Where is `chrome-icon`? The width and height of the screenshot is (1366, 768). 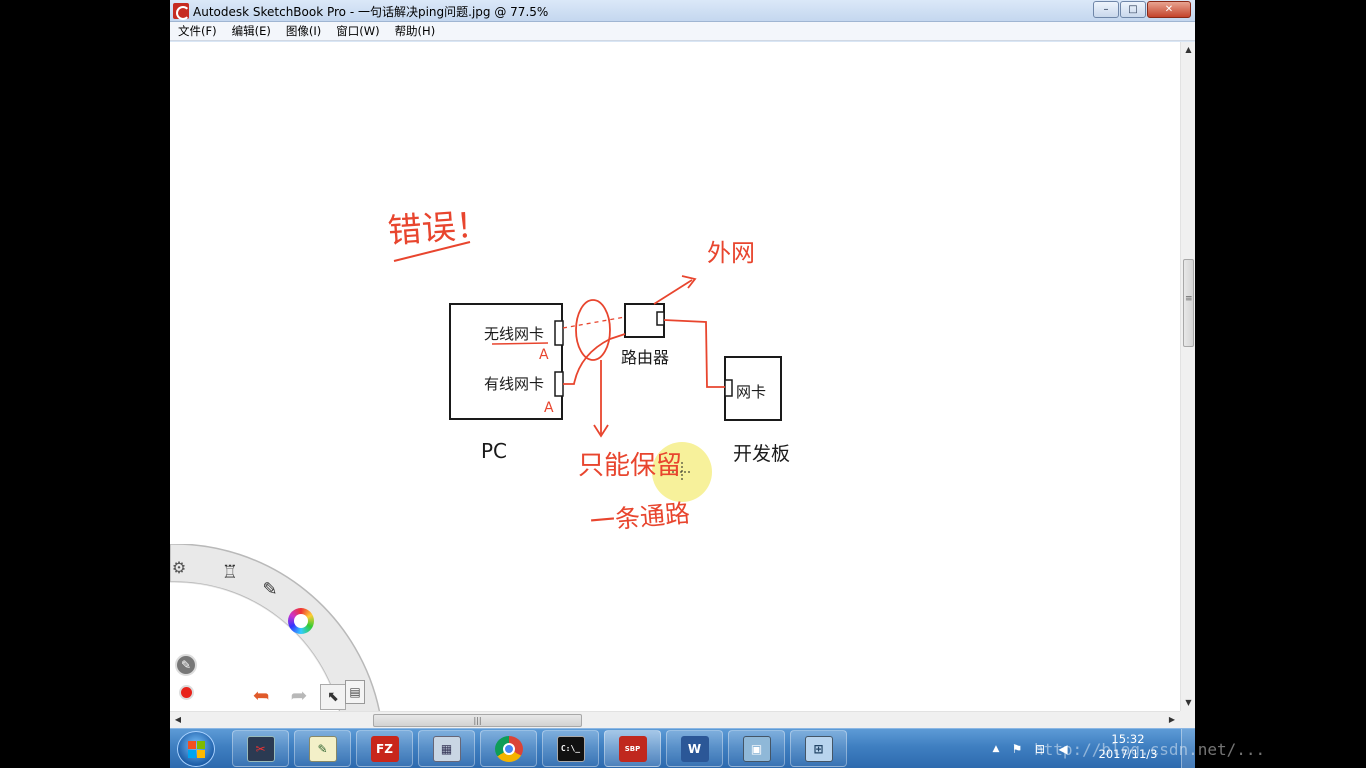 chrome-icon is located at coordinates (508, 748).